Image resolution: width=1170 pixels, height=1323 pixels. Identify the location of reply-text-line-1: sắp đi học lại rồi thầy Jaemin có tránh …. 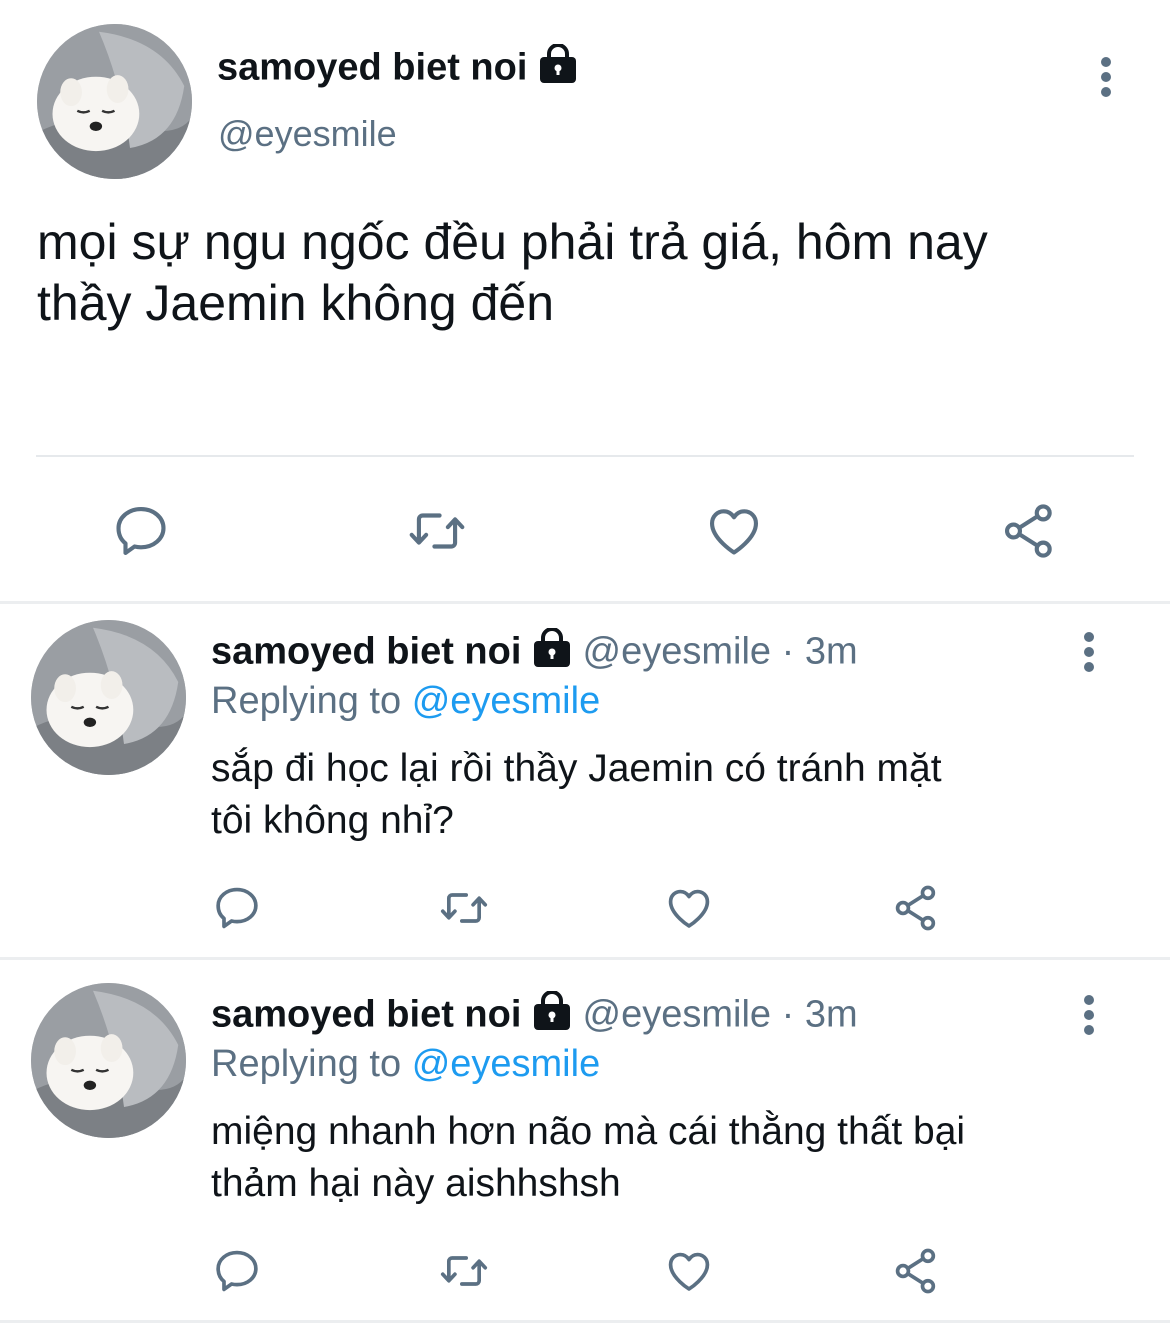
(576, 768).